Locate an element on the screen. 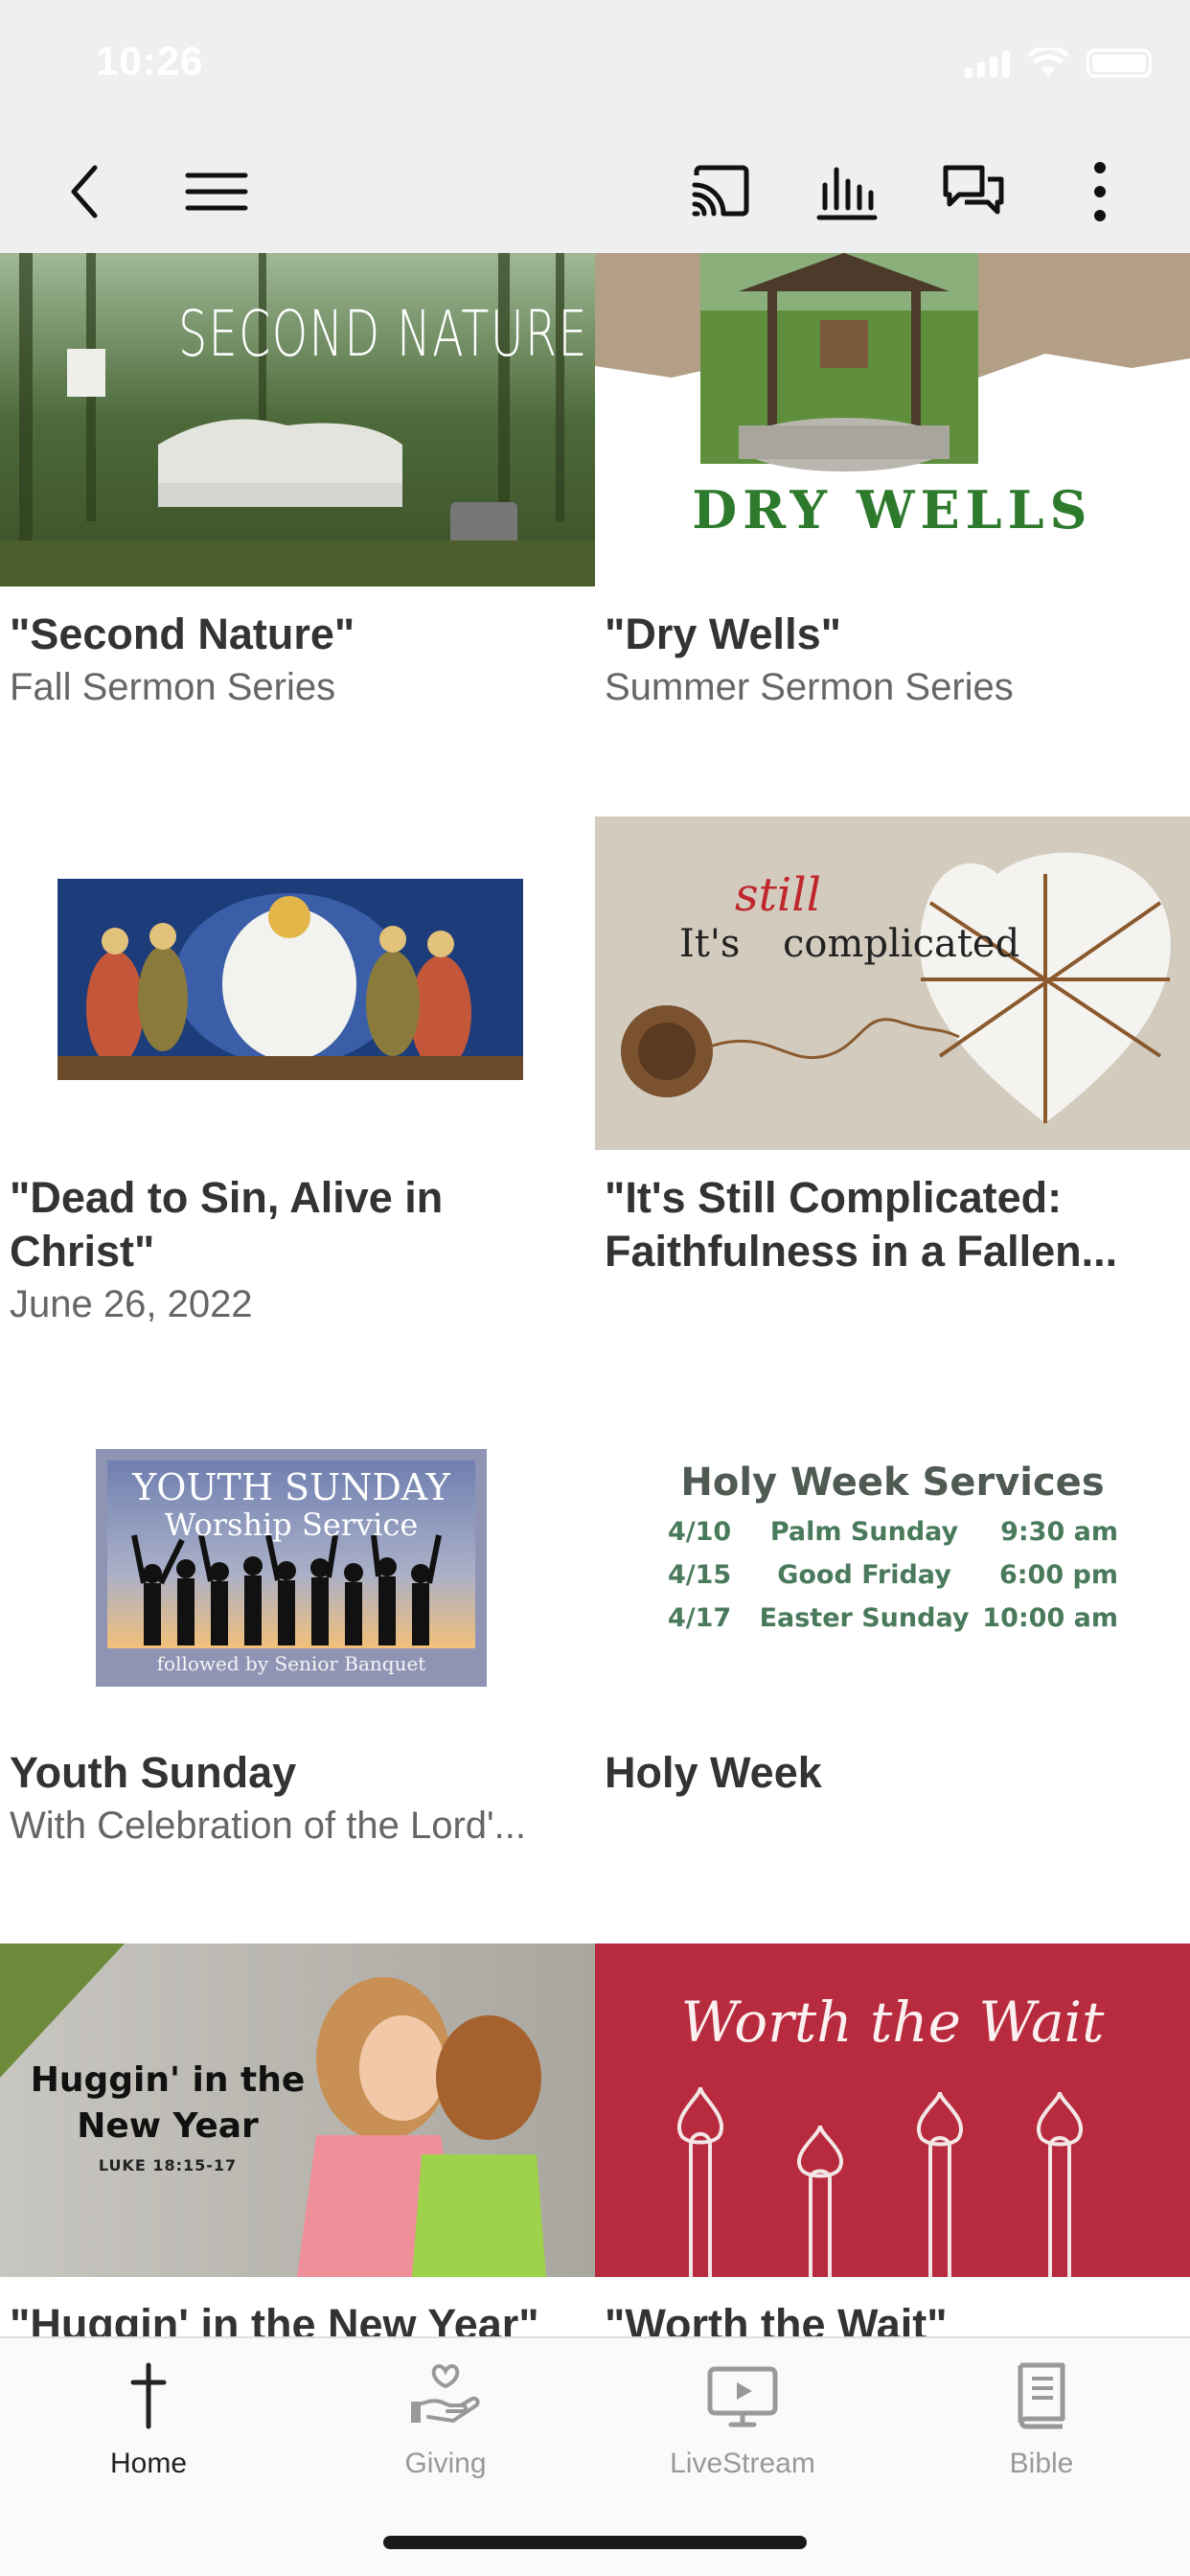  holy-week-schedule-row: 4/17 Easter Sunday 10:00 am is located at coordinates (917, 1618).